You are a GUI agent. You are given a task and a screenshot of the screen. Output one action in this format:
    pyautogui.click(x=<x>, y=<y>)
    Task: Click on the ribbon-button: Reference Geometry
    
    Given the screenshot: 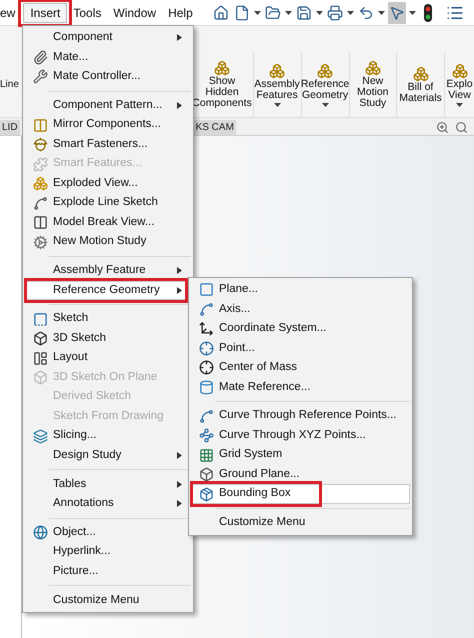 What is the action you would take?
    pyautogui.click(x=324, y=84)
    